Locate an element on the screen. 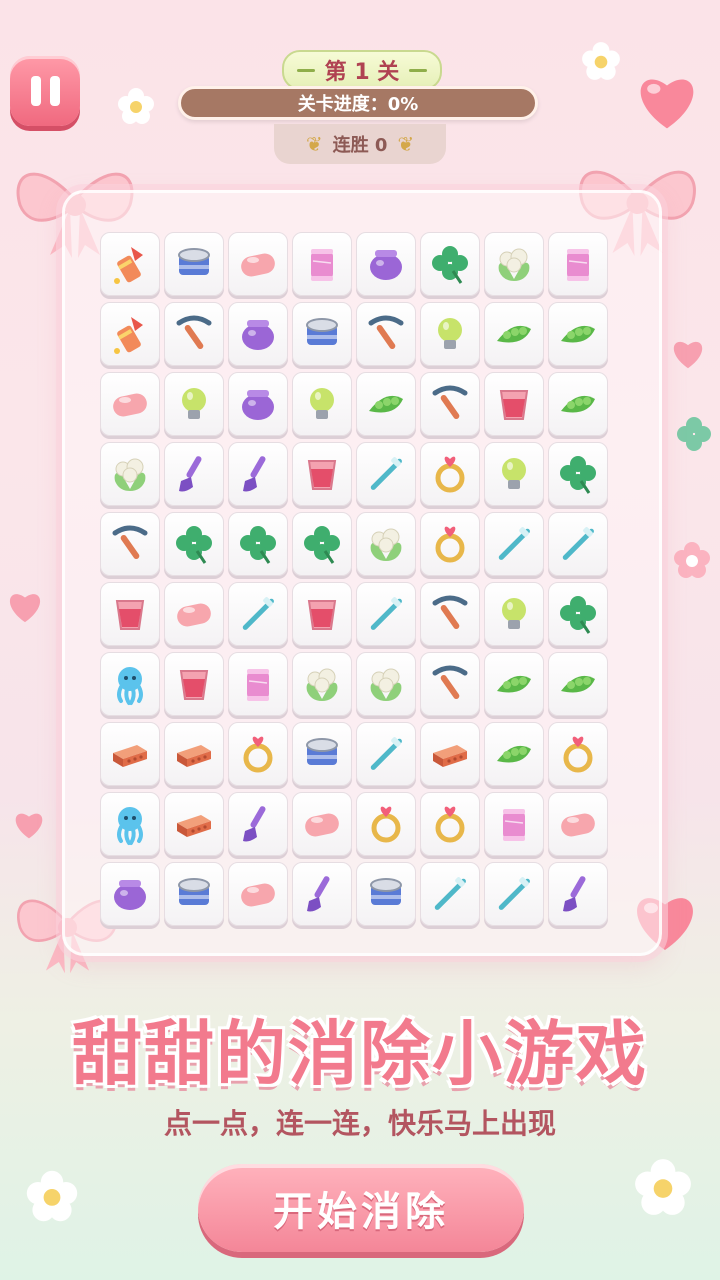  pause-button is located at coordinates (45, 91).